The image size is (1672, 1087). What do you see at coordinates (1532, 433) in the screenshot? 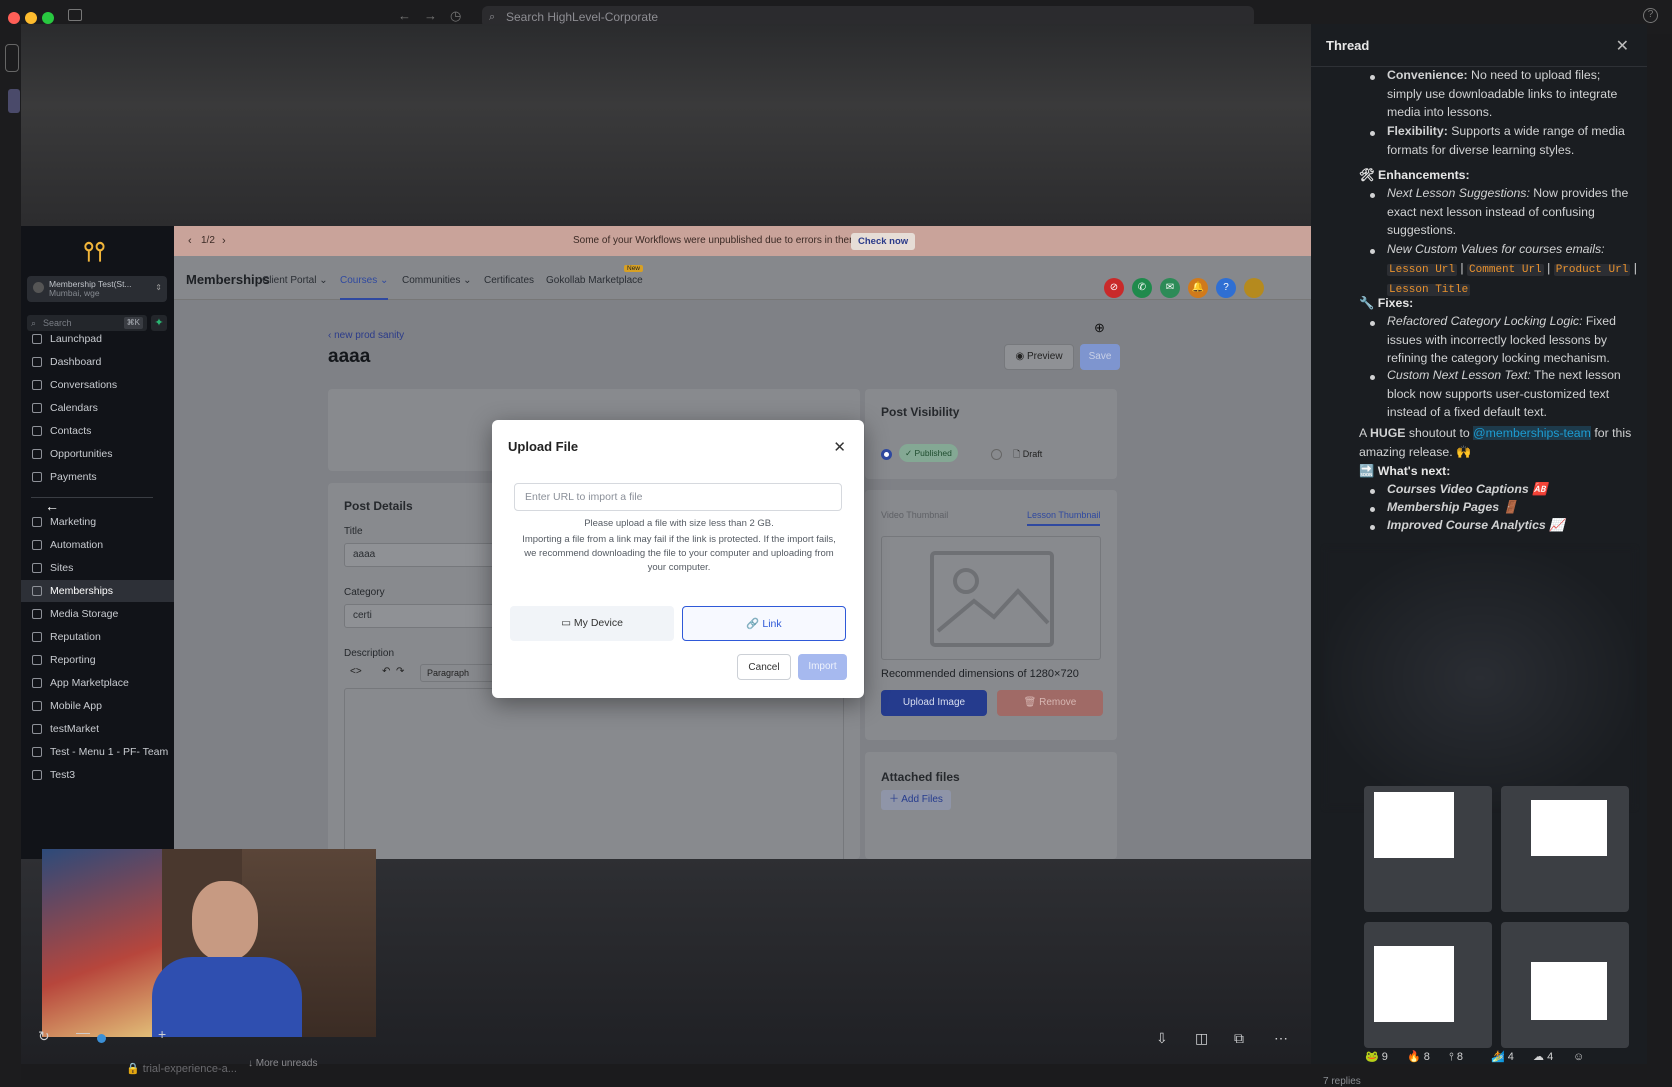
I see `mention-link: @memberships-team` at bounding box center [1532, 433].